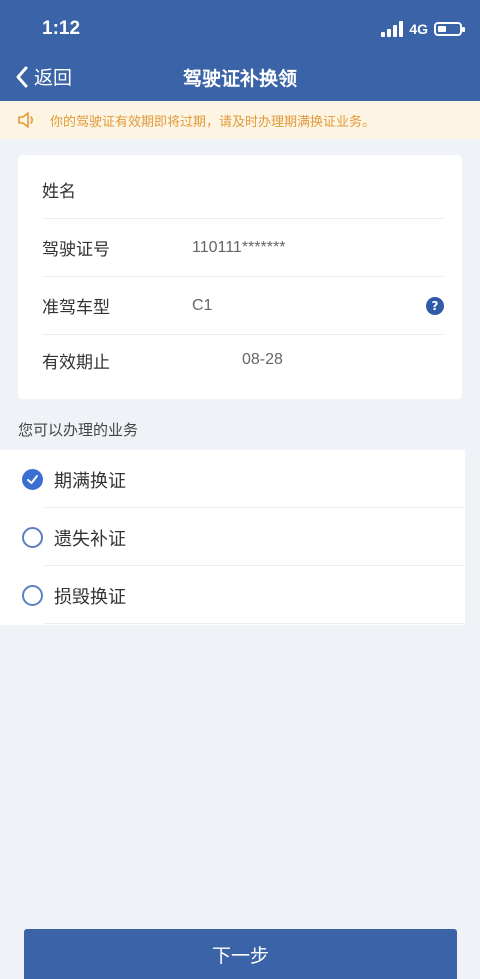 The height and width of the screenshot is (979, 480). I want to click on network-type: 4G, so click(418, 29).